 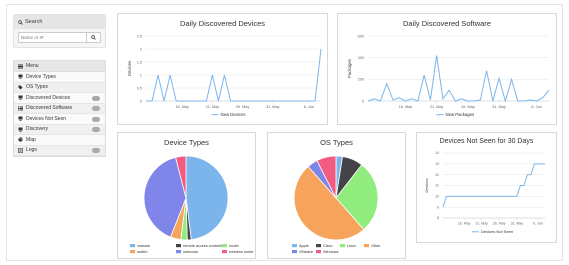 What do you see at coordinates (143, 246) in the screenshot?
I see `legend-label: vmware` at bounding box center [143, 246].